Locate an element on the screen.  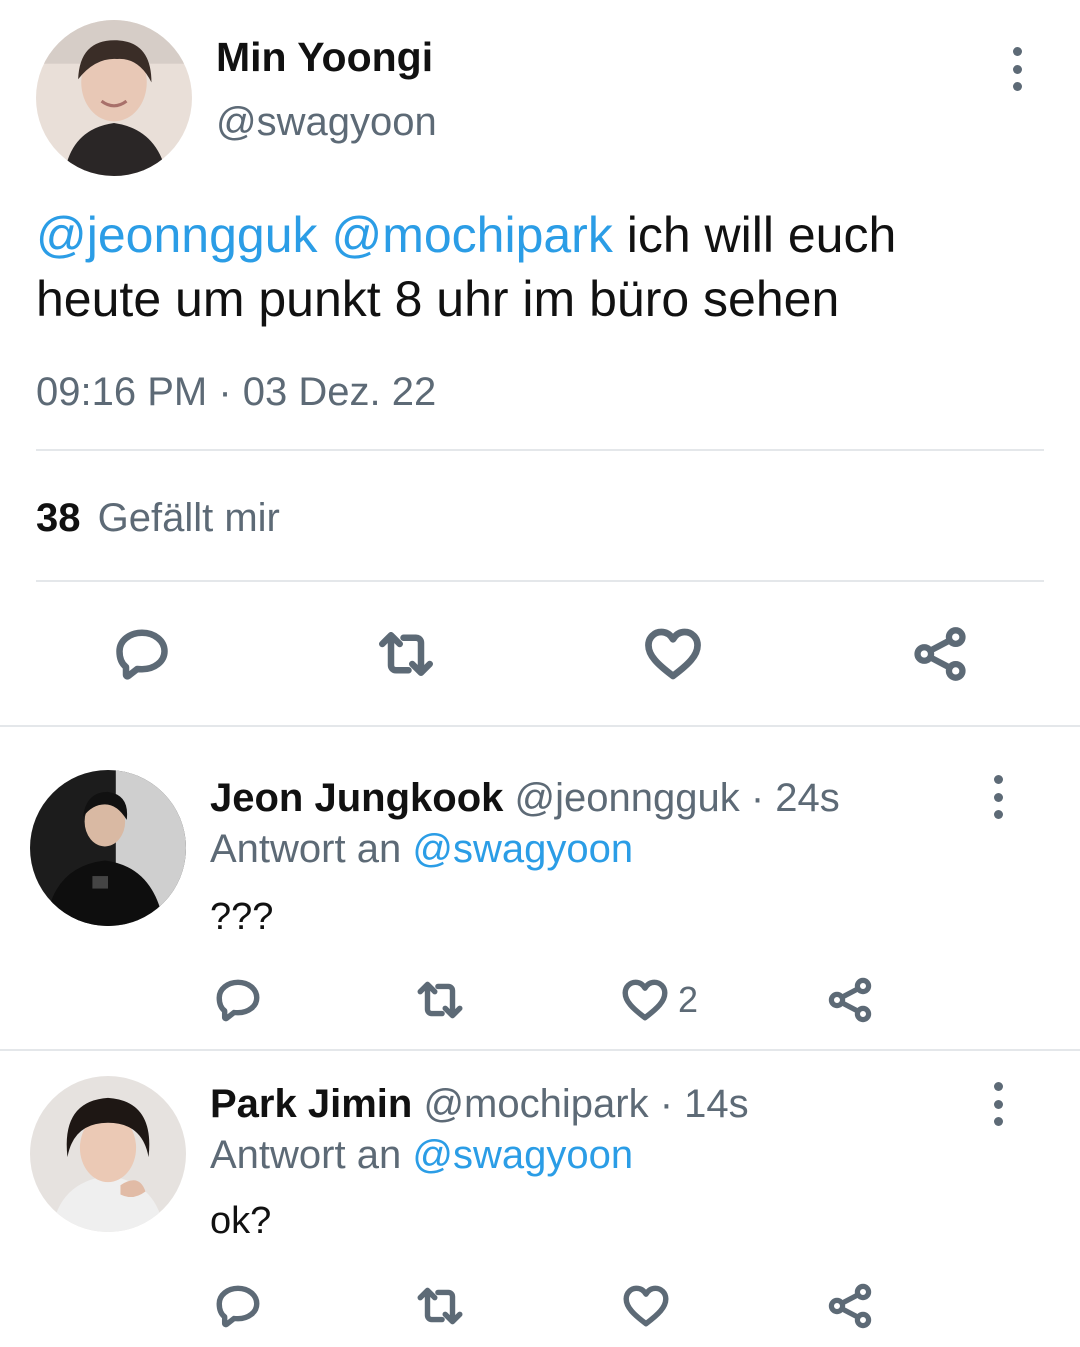
reply-age: · 14s is located at coordinates (704, 1104).